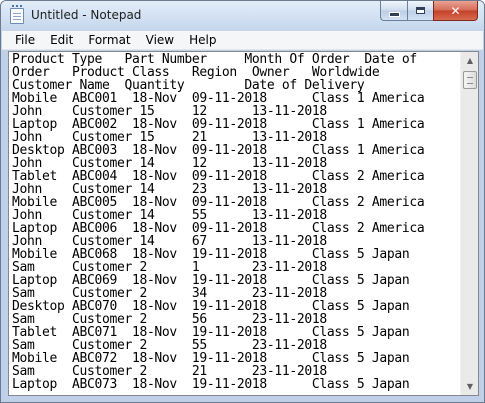  I want to click on scroll-up-button: ▲, so click(470, 60).